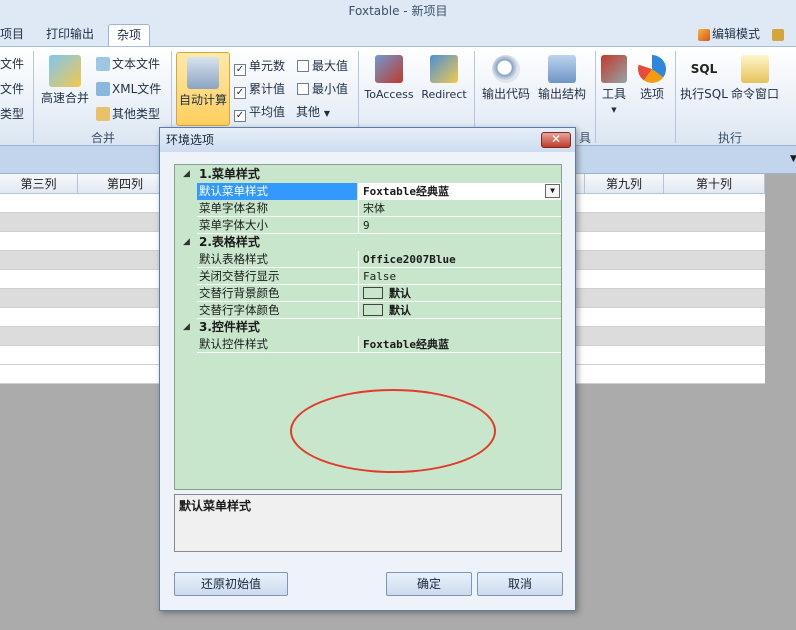 The height and width of the screenshot is (630, 796). What do you see at coordinates (704, 35) in the screenshot?
I see `pencil-icon` at bounding box center [704, 35].